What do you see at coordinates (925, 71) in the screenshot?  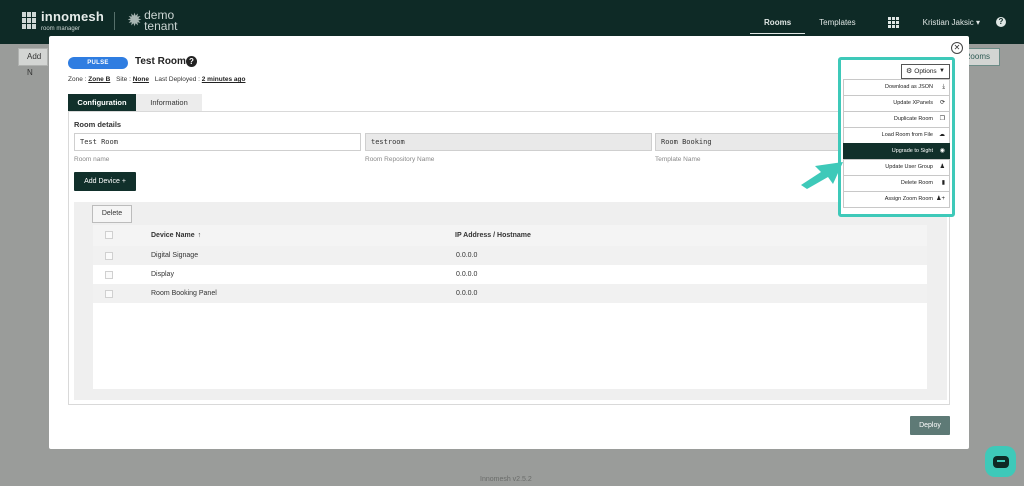 I see `options-button: ⚙ Options ▼` at bounding box center [925, 71].